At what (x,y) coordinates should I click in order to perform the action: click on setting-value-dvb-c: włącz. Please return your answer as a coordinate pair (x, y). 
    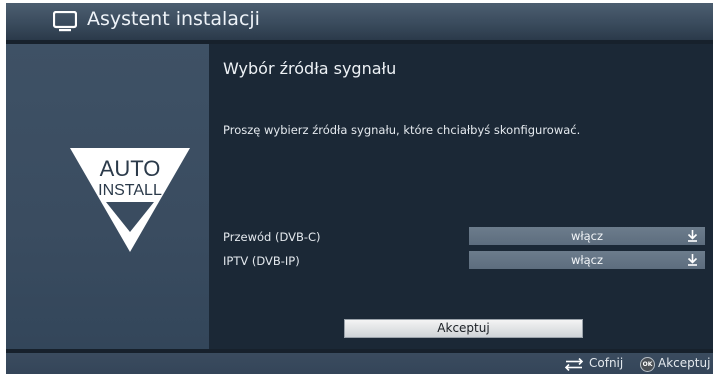
    Looking at the image, I should click on (587, 236).